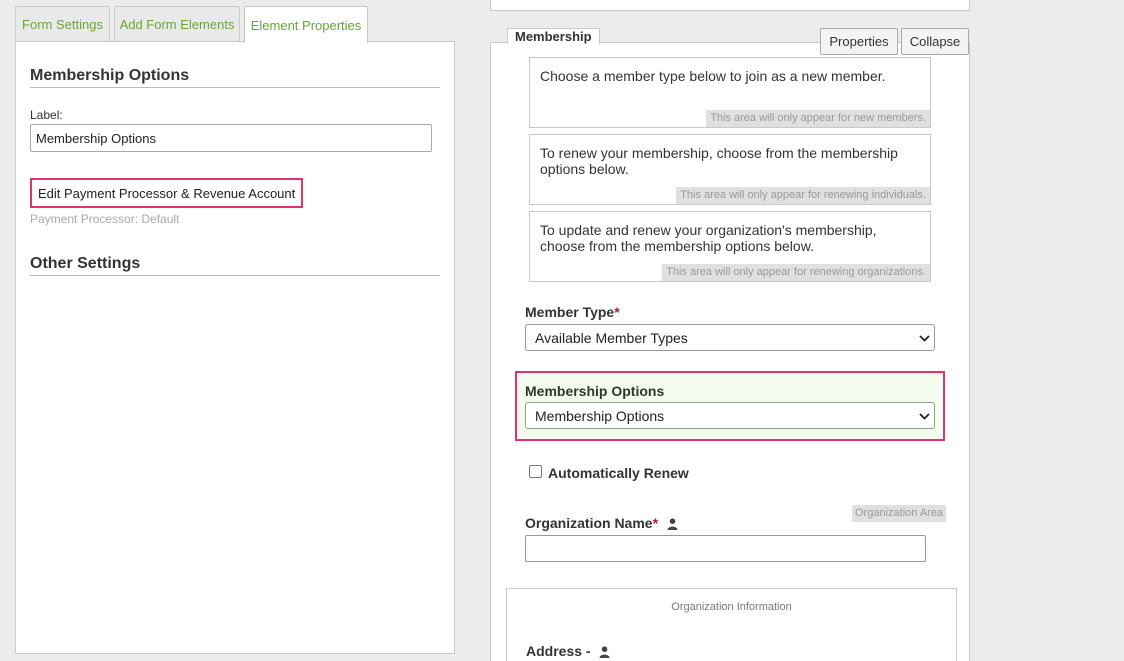 The image size is (1124, 661). What do you see at coordinates (730, 415) in the screenshot?
I see `membership-options-select: Membership Options` at bounding box center [730, 415].